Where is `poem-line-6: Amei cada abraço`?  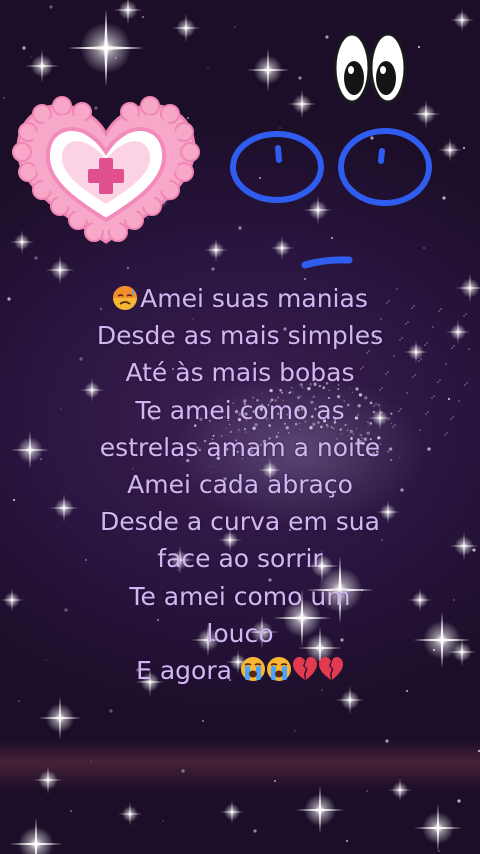 poem-line-6: Amei cada abraço is located at coordinates (240, 485).